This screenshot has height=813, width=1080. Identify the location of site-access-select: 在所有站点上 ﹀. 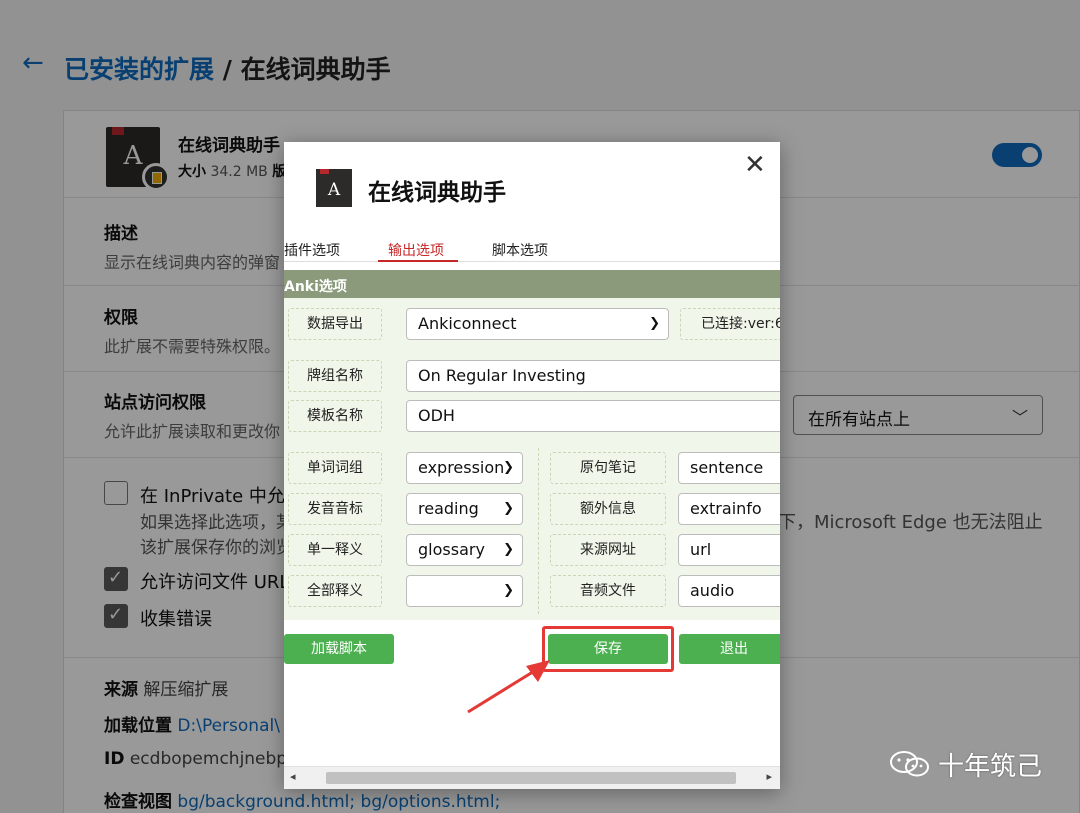
(918, 415).